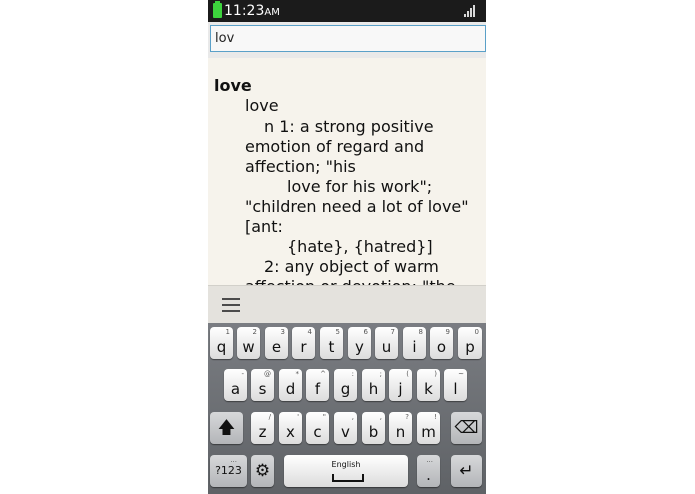 The image size is (695, 494). Describe the element at coordinates (276, 343) in the screenshot. I see `key-e: 3e` at that location.